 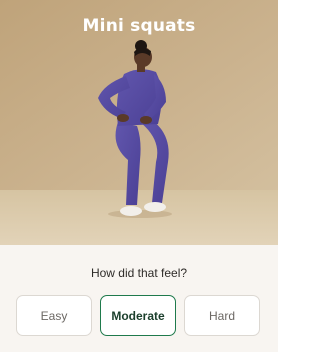 I want to click on feedback-question: How did that feel?, so click(x=139, y=273).